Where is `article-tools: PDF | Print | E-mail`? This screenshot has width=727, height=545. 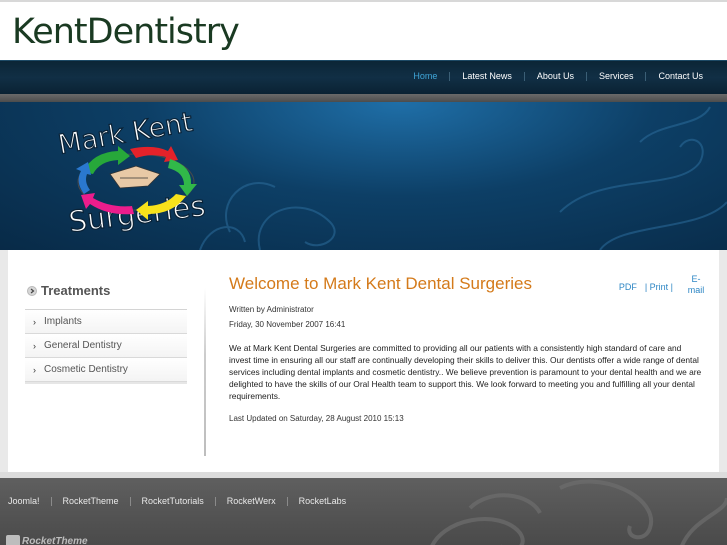 article-tools: PDF | Print | E-mail is located at coordinates (663, 285).